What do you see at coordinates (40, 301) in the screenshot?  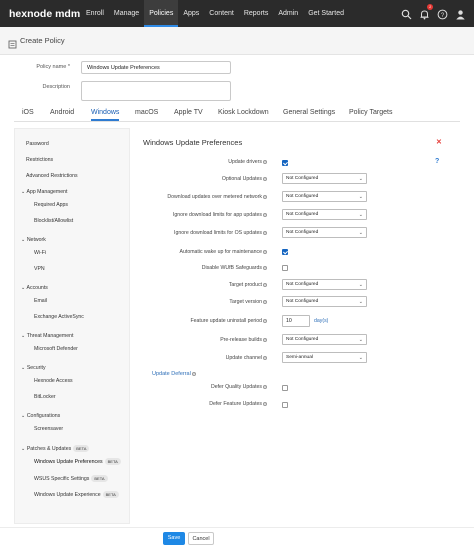 I see `sidebar-item-email: Email` at bounding box center [40, 301].